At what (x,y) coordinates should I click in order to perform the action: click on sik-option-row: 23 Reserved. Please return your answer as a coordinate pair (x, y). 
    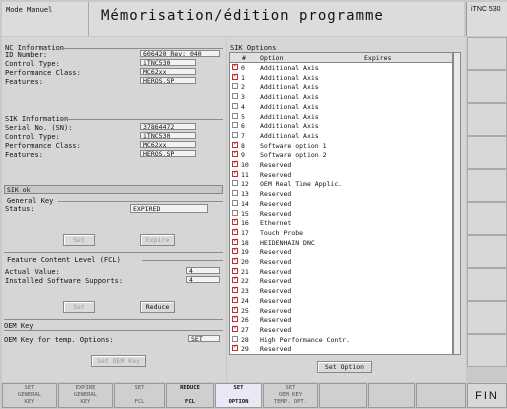
    Looking at the image, I should click on (341, 290).